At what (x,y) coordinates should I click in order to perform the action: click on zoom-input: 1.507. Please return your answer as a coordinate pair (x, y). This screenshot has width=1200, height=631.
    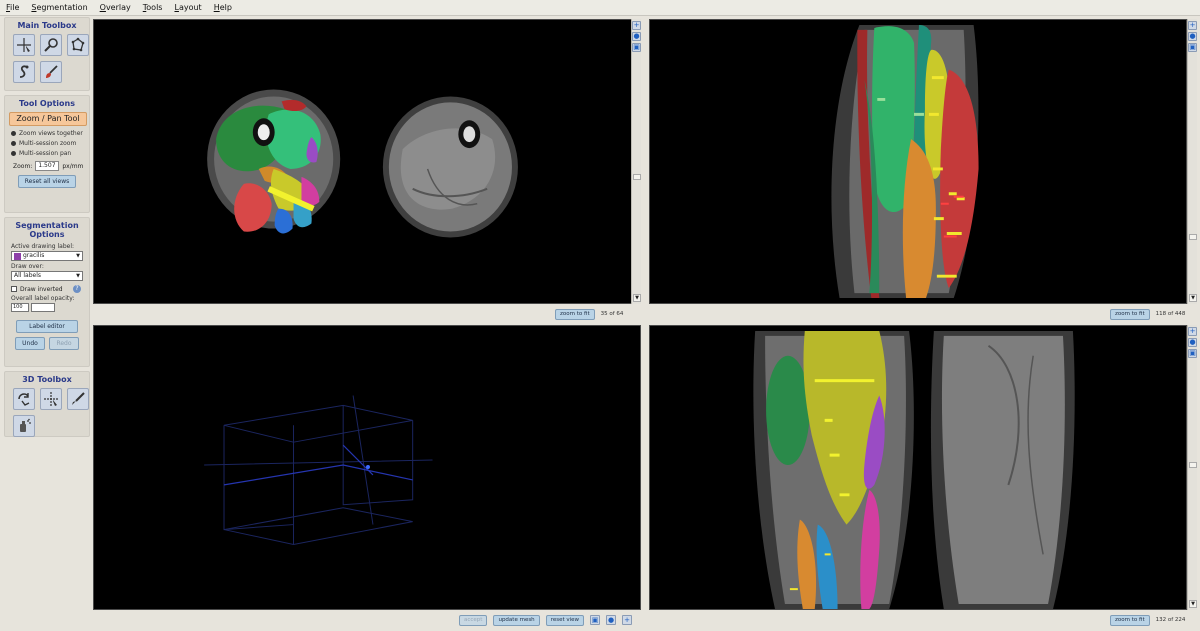
    Looking at the image, I should click on (47, 166).